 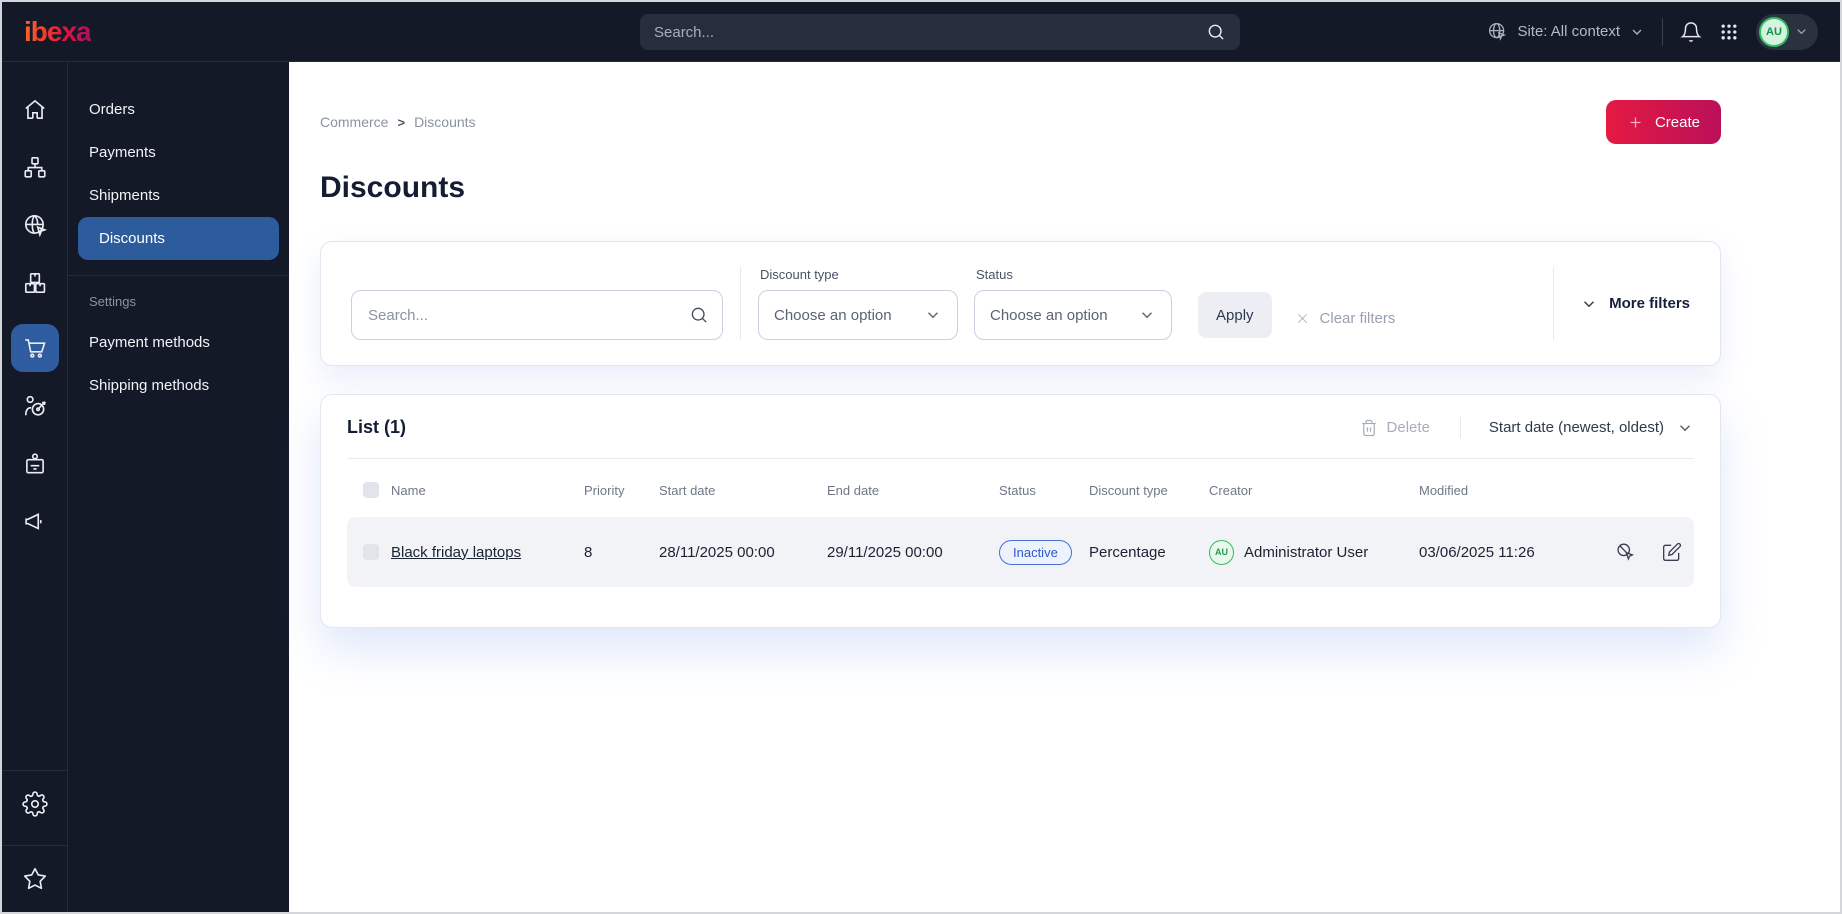 I want to click on menu-item-orders: Orders, so click(x=178, y=109).